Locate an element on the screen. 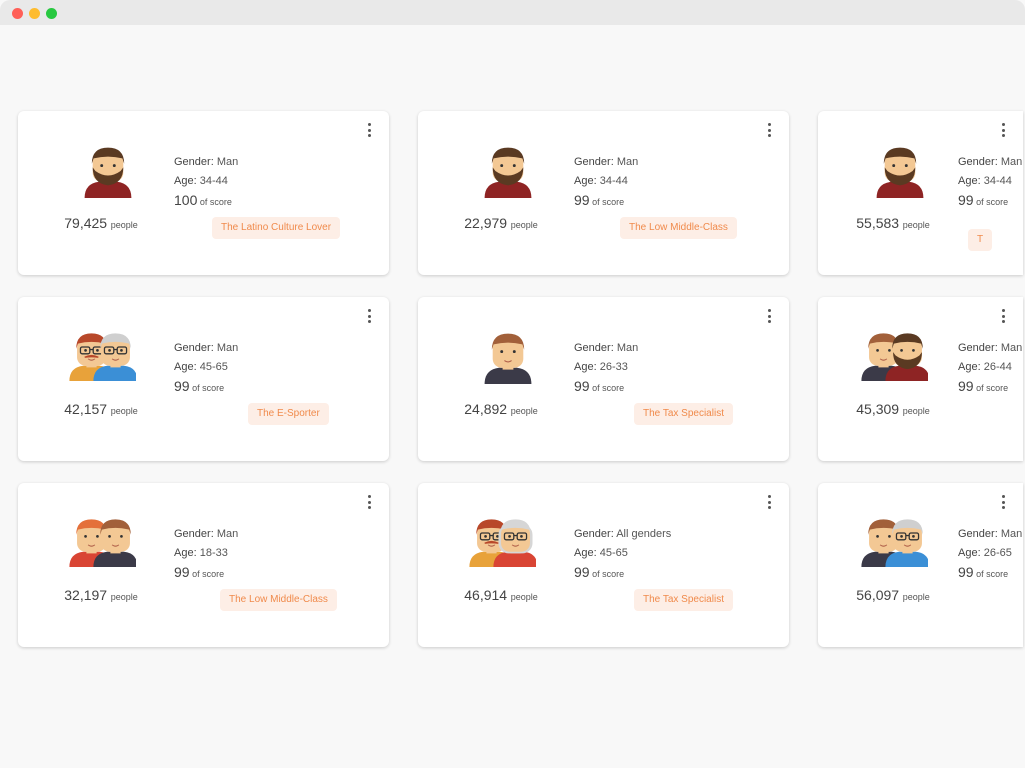  persona-info: Gender: Man Age: 26-33 99 of score is located at coordinates (606, 368).